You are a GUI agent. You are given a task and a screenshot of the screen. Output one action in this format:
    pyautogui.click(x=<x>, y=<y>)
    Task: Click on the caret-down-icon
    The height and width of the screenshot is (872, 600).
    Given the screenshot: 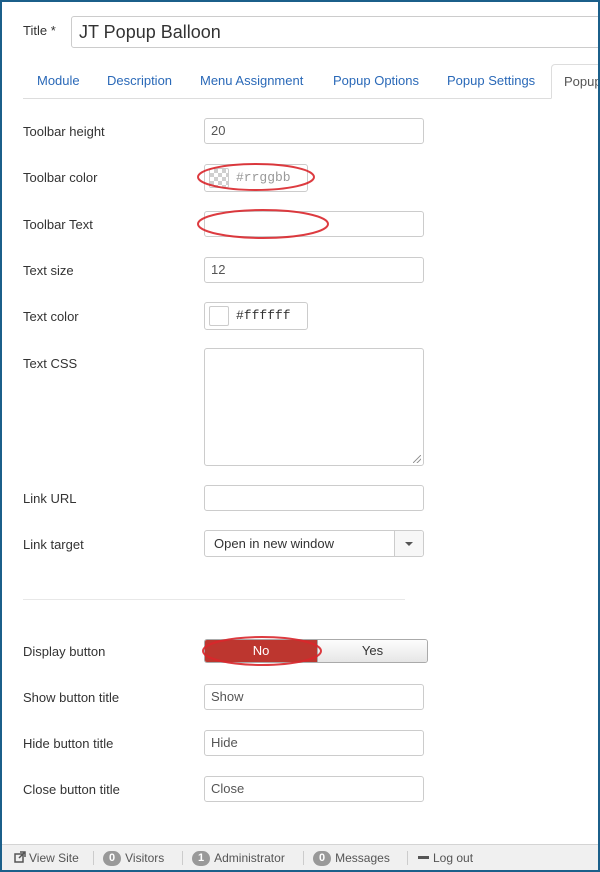 What is the action you would take?
    pyautogui.click(x=409, y=544)
    